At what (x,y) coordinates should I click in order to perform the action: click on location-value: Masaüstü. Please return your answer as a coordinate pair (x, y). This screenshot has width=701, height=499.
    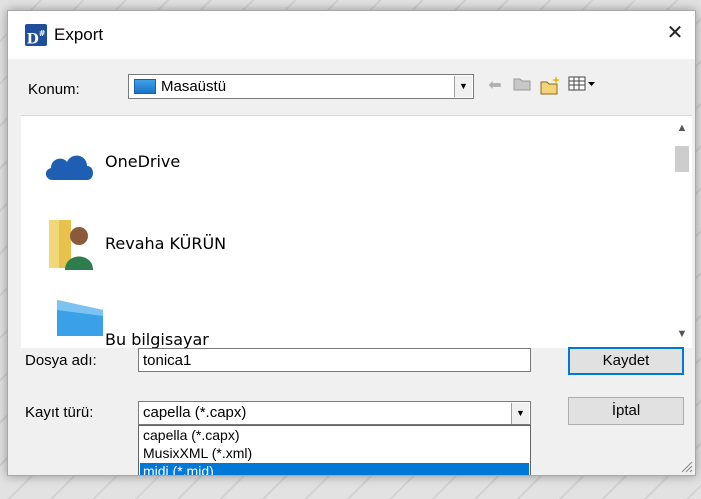
    Looking at the image, I should click on (194, 86).